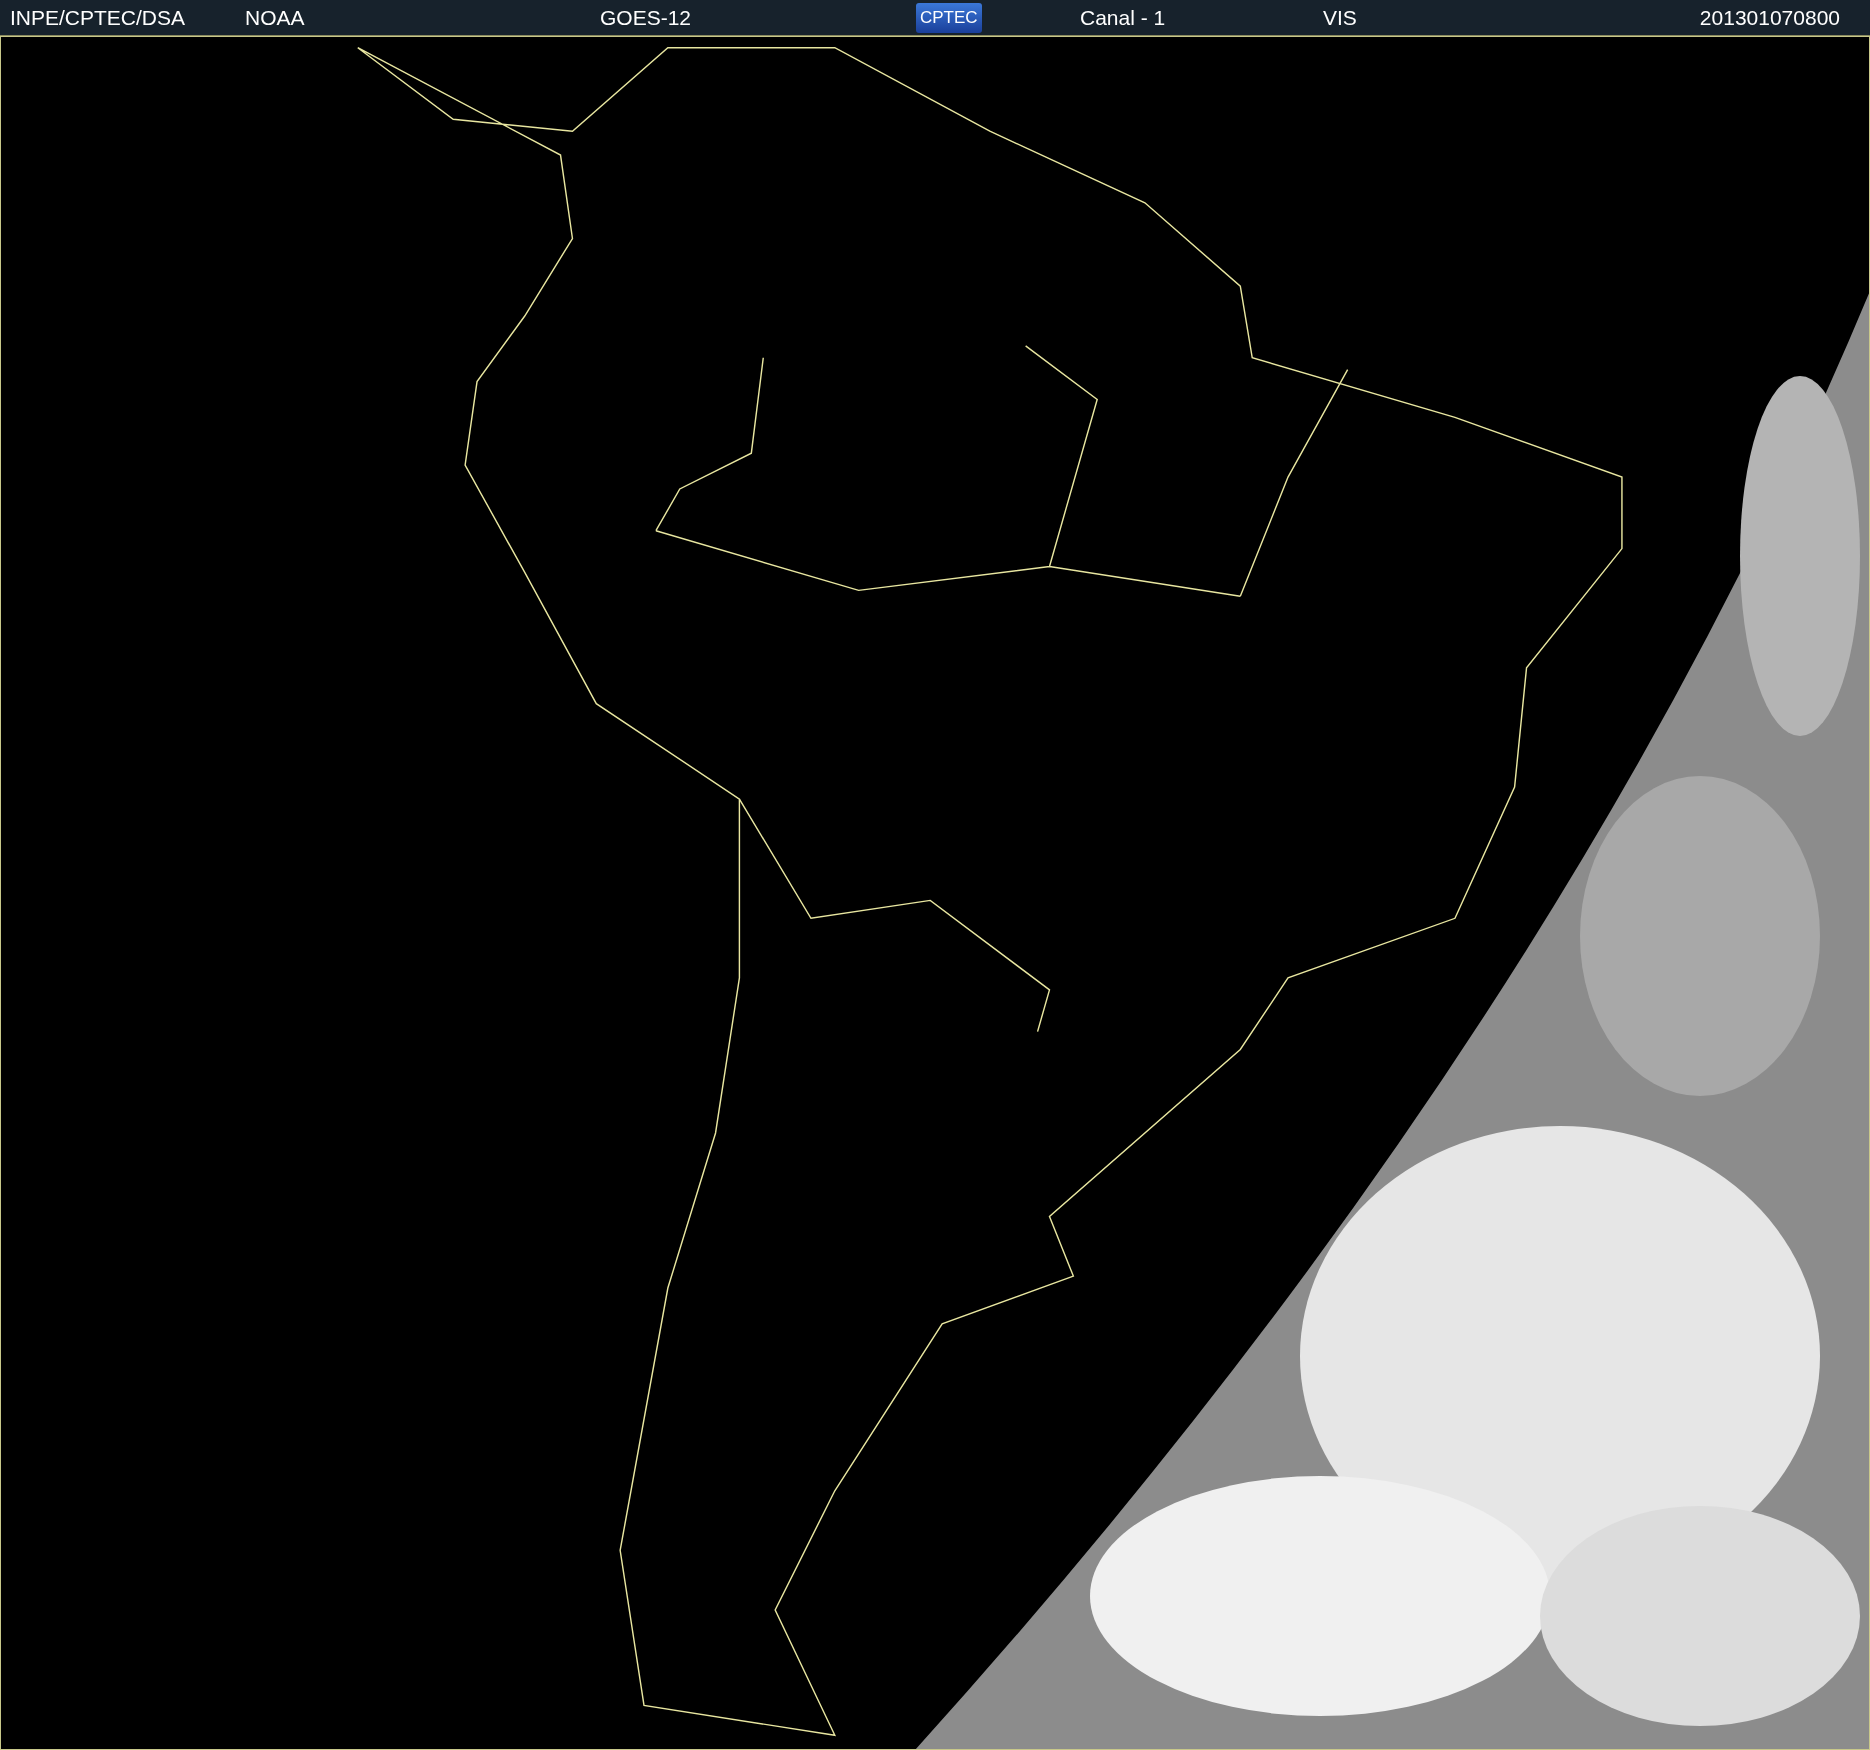 This screenshot has width=1870, height=1750. What do you see at coordinates (275, 17) in the screenshot?
I see `agency-label: NOAA` at bounding box center [275, 17].